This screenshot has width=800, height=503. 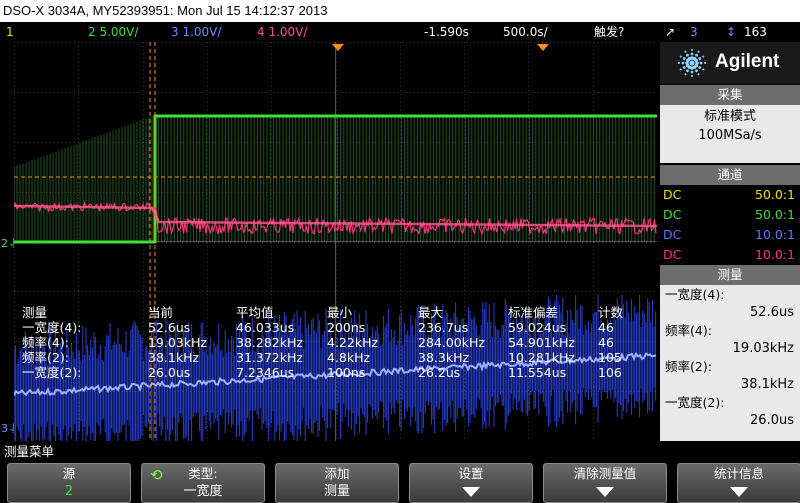 I want to click on channels-panel: DC 50.0:1 DC 50.0:1 DC 10.0:1 DC 10.0:1, so click(x=730, y=224).